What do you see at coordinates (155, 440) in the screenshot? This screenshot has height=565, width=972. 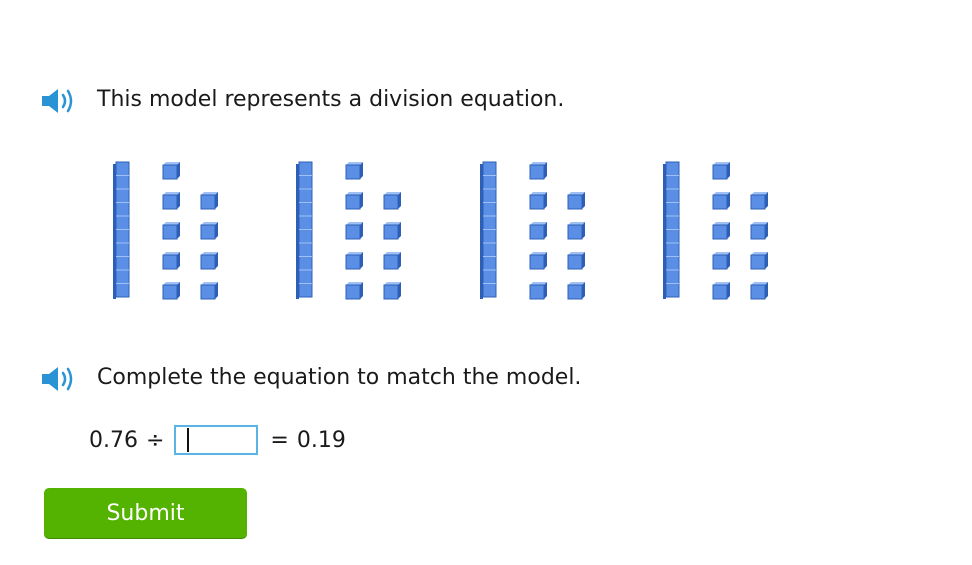 I see `division-operator: ÷` at bounding box center [155, 440].